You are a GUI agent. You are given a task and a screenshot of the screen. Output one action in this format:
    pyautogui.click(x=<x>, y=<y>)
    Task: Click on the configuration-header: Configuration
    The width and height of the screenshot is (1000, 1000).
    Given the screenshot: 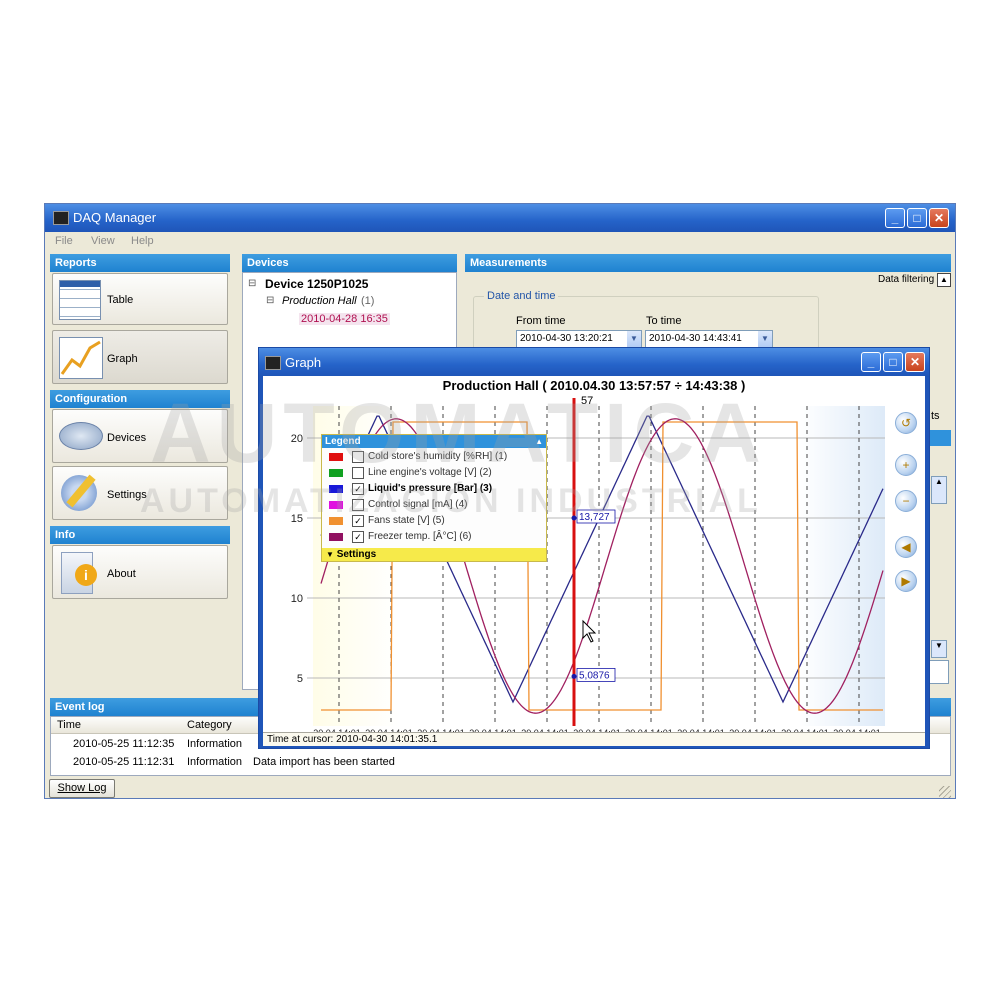 What is the action you would take?
    pyautogui.click(x=140, y=399)
    